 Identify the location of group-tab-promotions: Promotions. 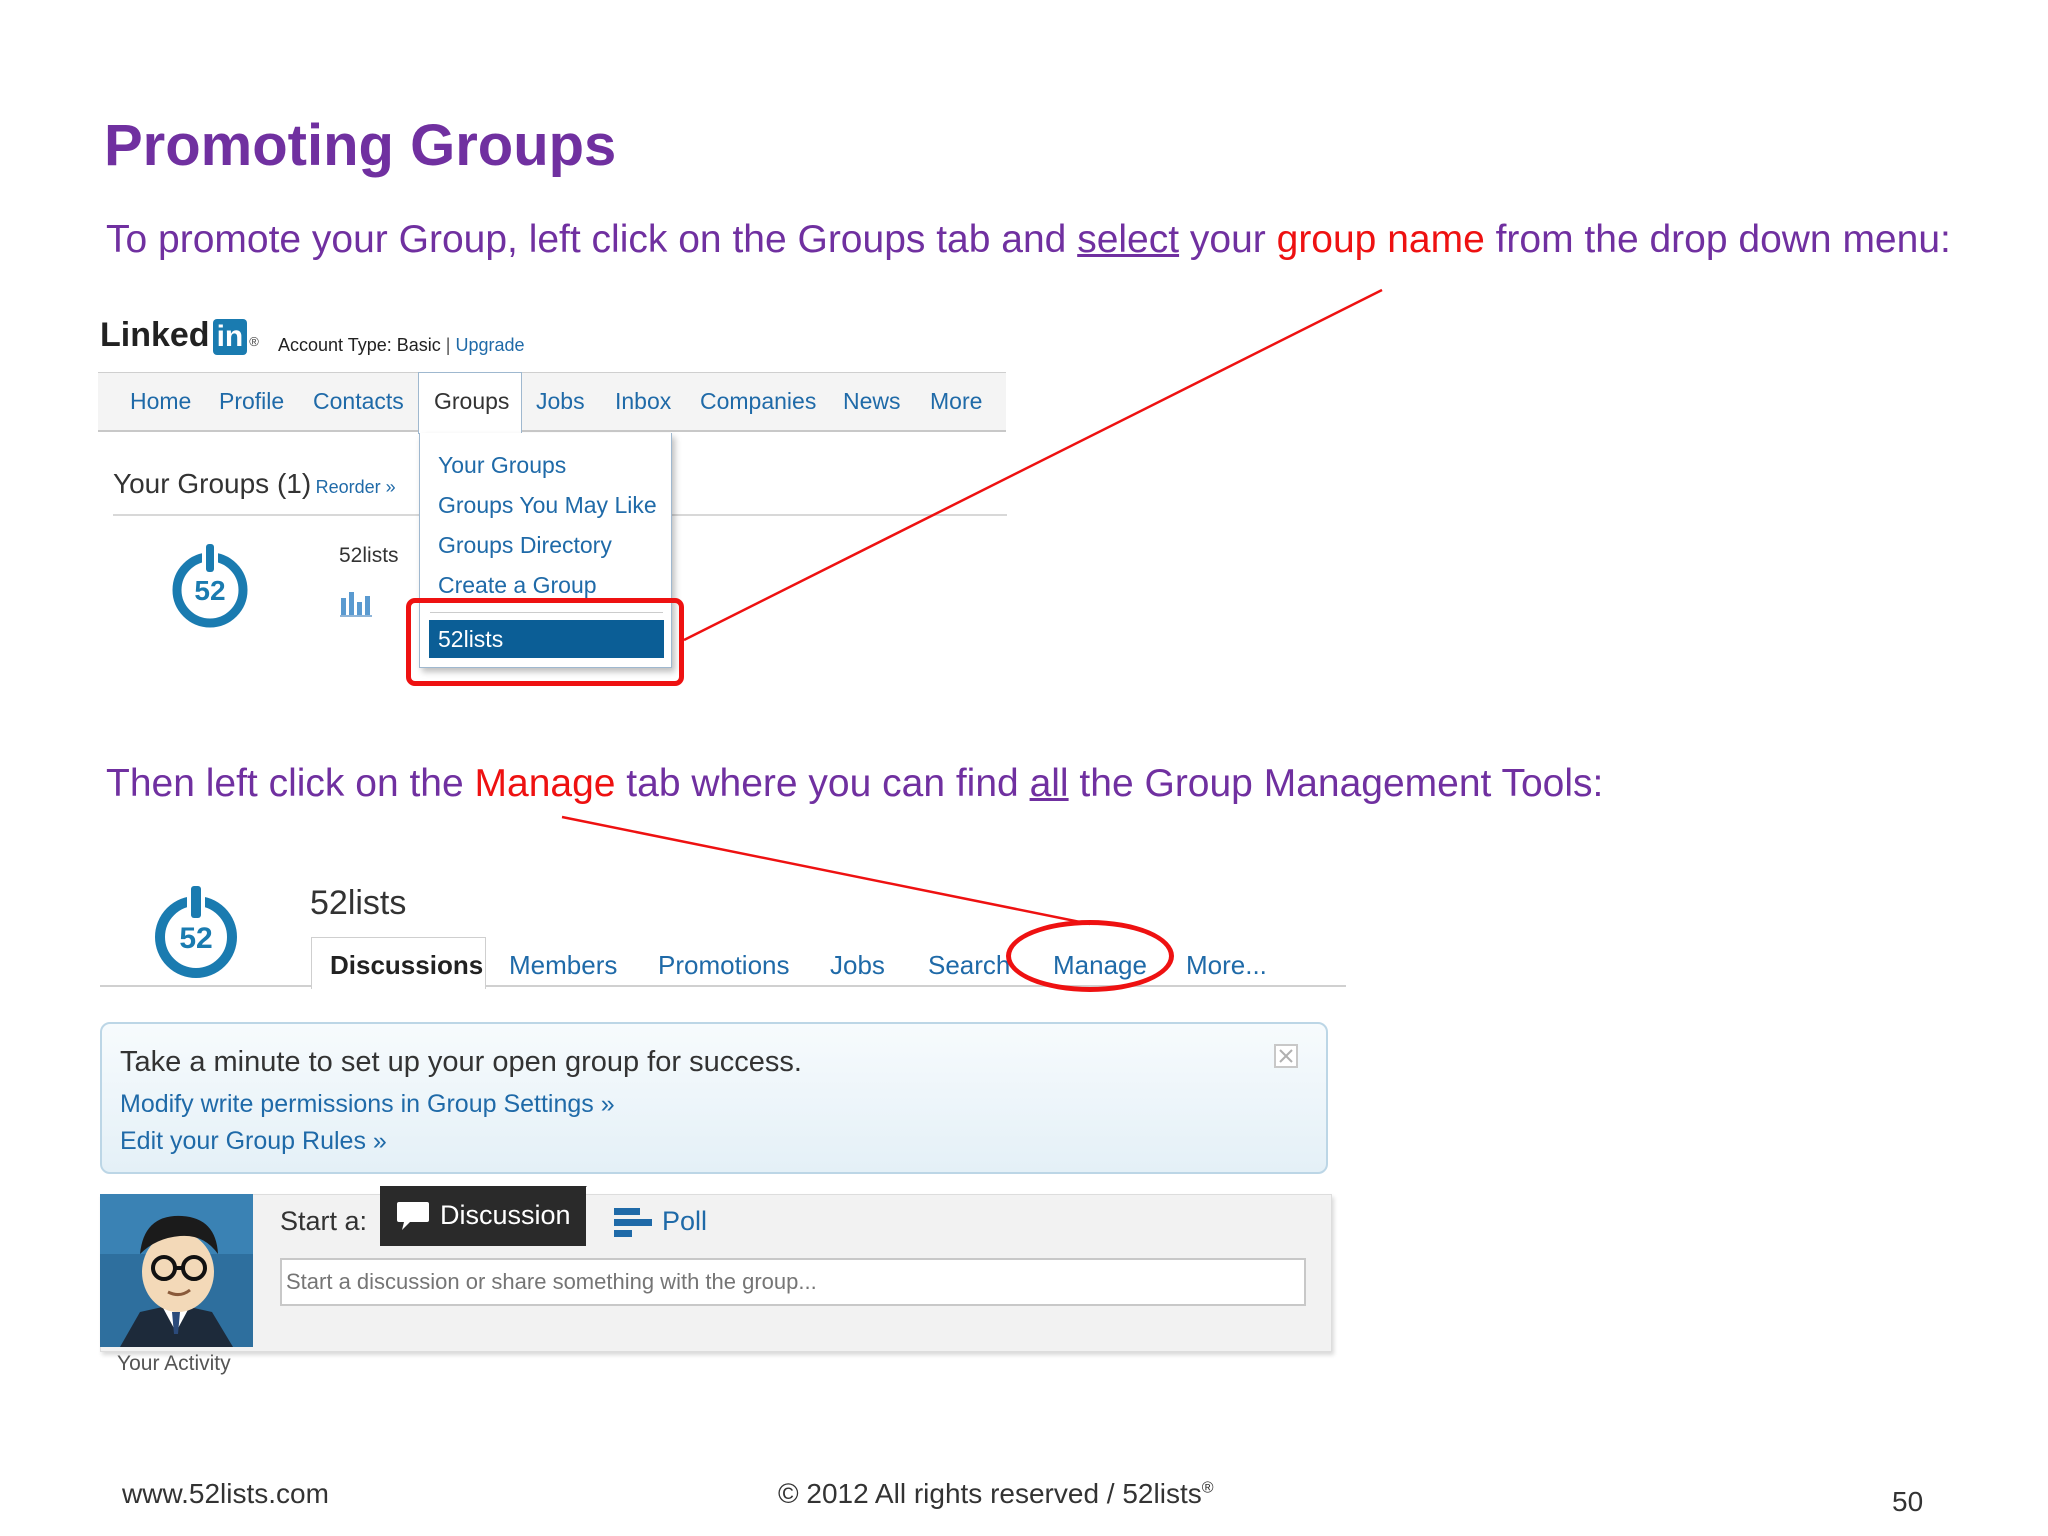
(724, 965).